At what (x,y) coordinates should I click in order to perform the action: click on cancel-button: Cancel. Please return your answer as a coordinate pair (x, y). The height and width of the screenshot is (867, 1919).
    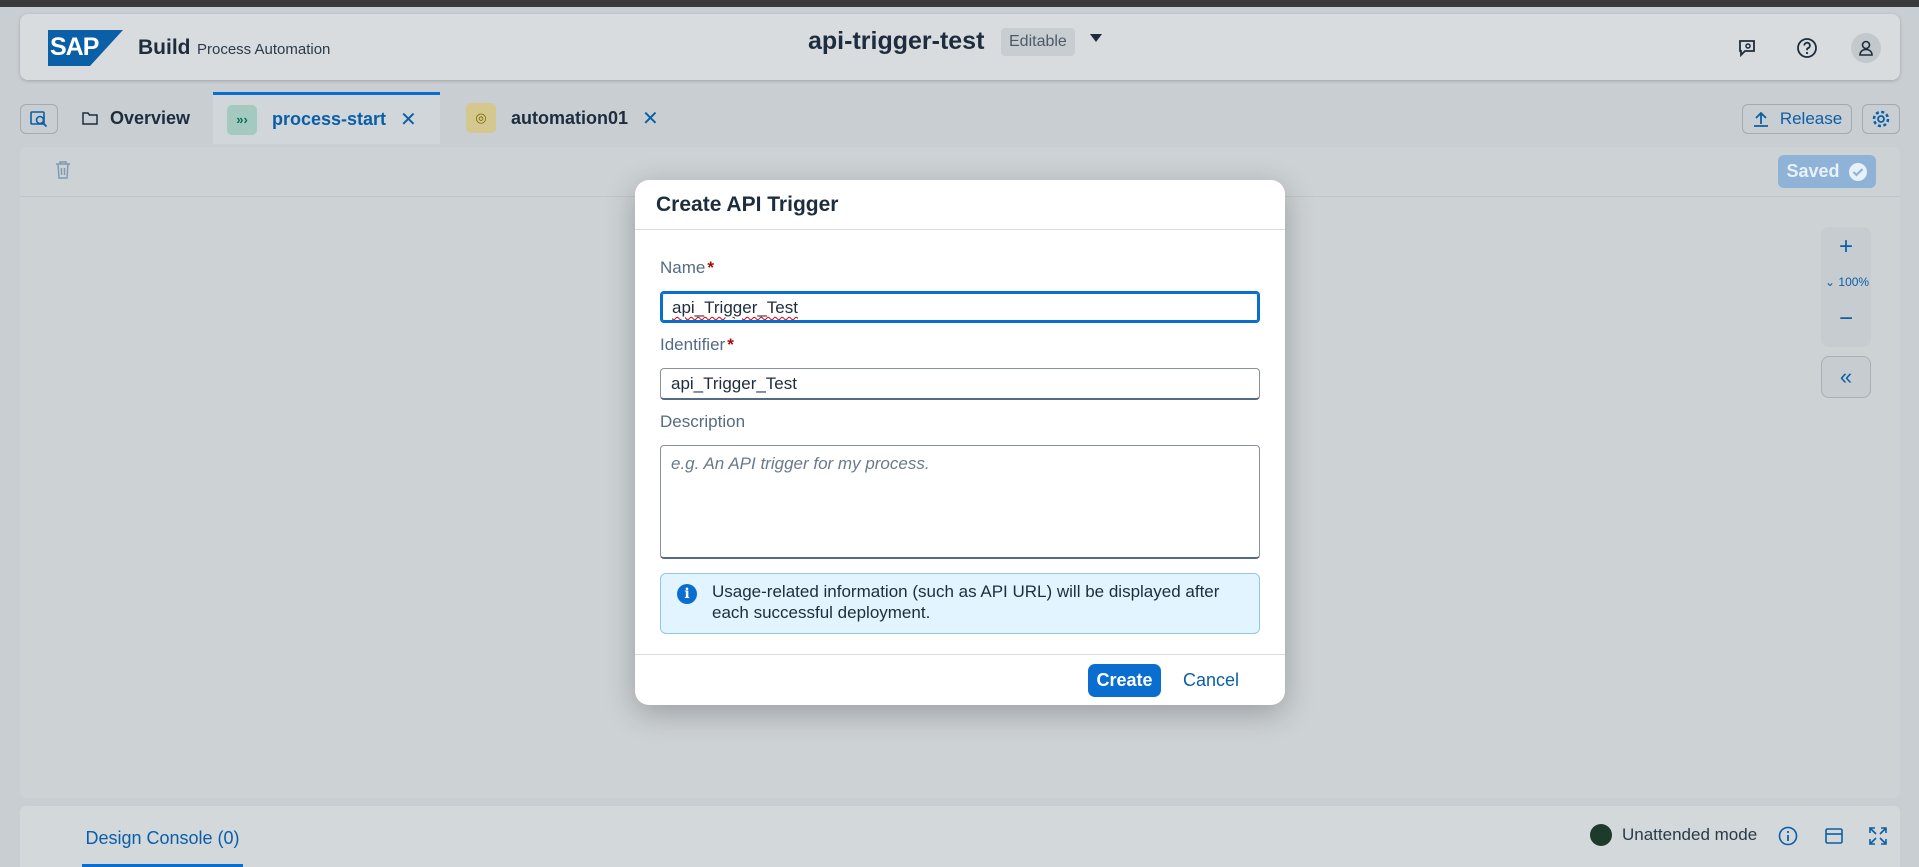
    Looking at the image, I should click on (1211, 680).